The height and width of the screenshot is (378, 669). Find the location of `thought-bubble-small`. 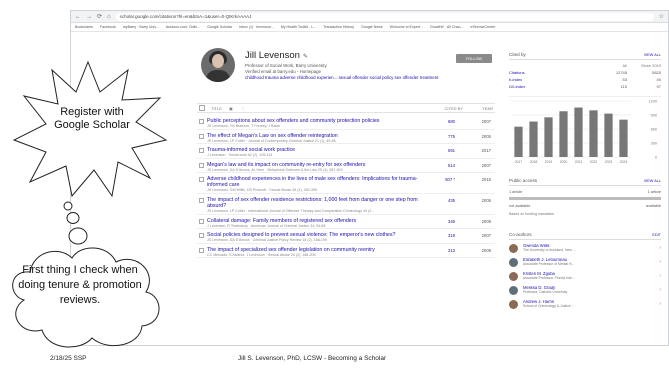

thought-bubble-small is located at coordinates (68, 206).